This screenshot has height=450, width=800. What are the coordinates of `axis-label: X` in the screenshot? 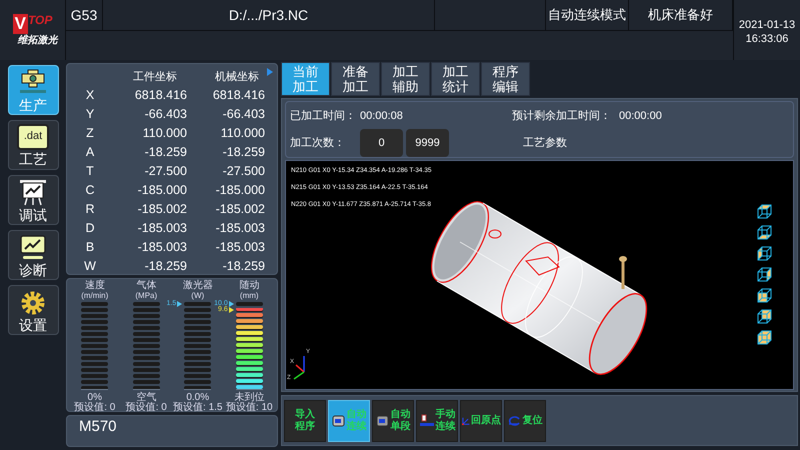 It's located at (90, 95).